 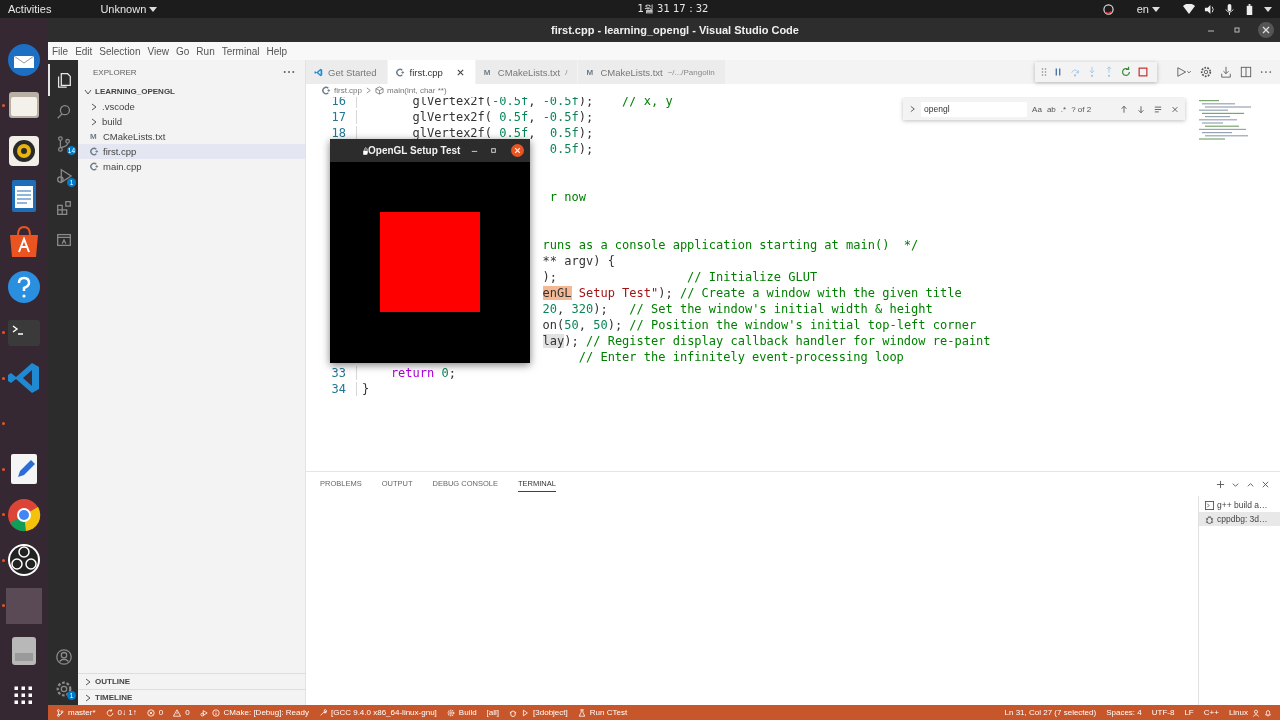 What do you see at coordinates (527, 72) in the screenshot?
I see `editor-tab: M CMakeLists.txt /` at bounding box center [527, 72].